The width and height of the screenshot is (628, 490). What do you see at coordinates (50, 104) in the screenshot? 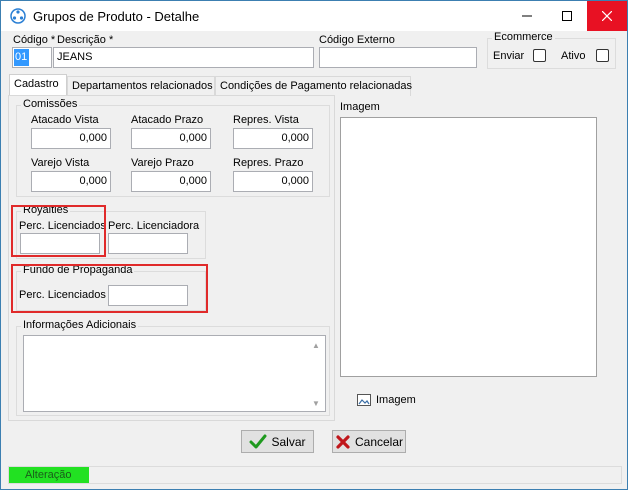
I see `comissoes-title: Comissões` at bounding box center [50, 104].